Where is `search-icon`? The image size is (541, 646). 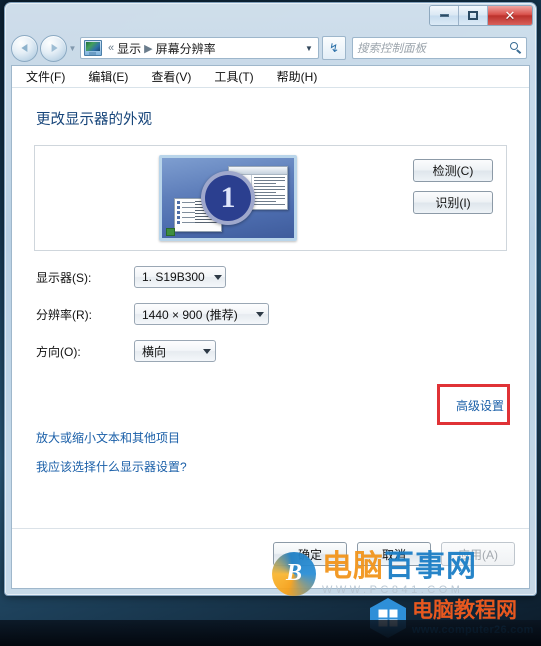
search-icon is located at coordinates (516, 48).